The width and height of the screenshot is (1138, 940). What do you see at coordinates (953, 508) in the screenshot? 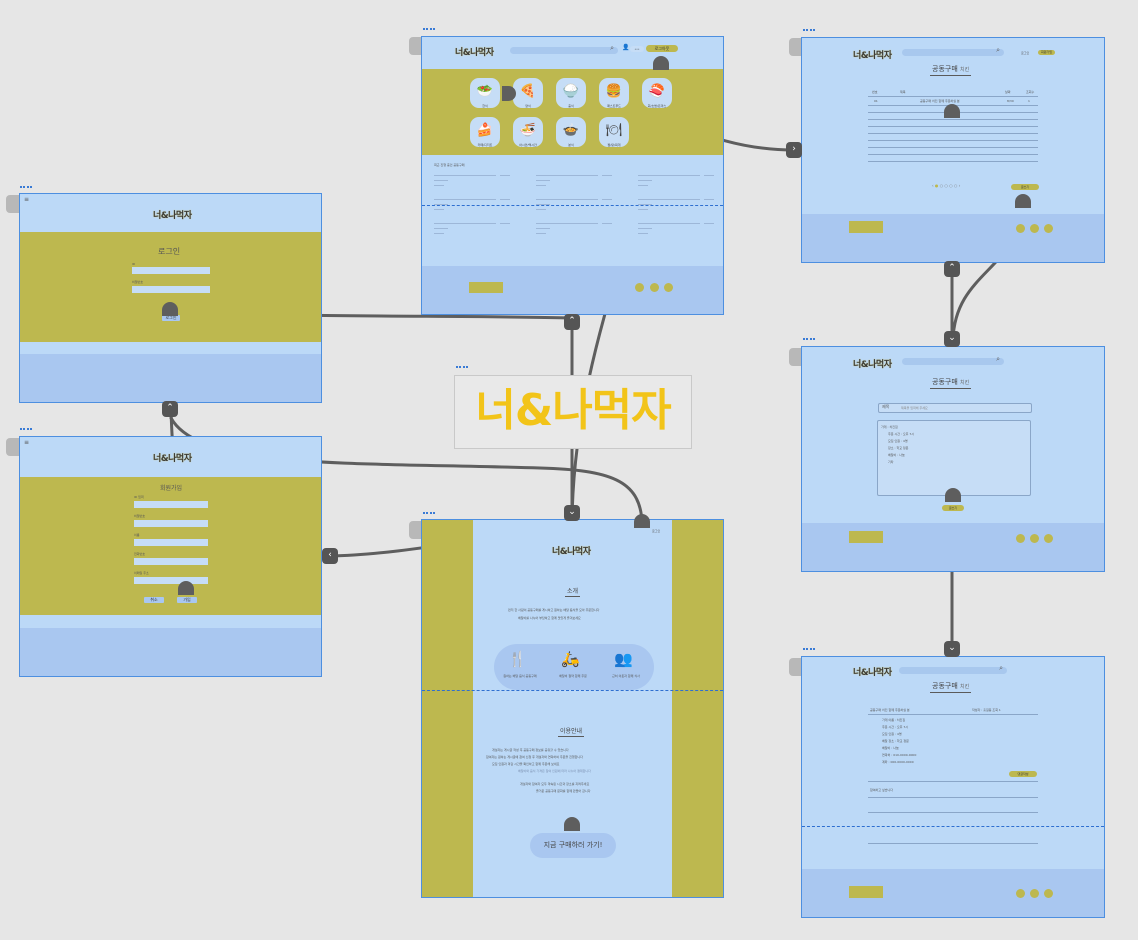
I see `write-submit-button: 글쓰기` at bounding box center [953, 508].